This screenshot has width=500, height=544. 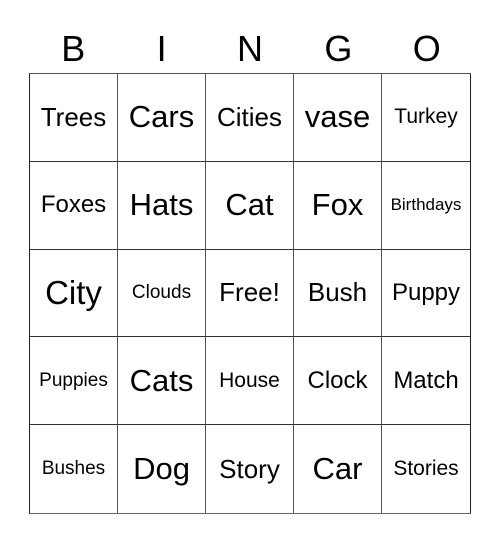 I want to click on bingo-cell: City, so click(x=74, y=293).